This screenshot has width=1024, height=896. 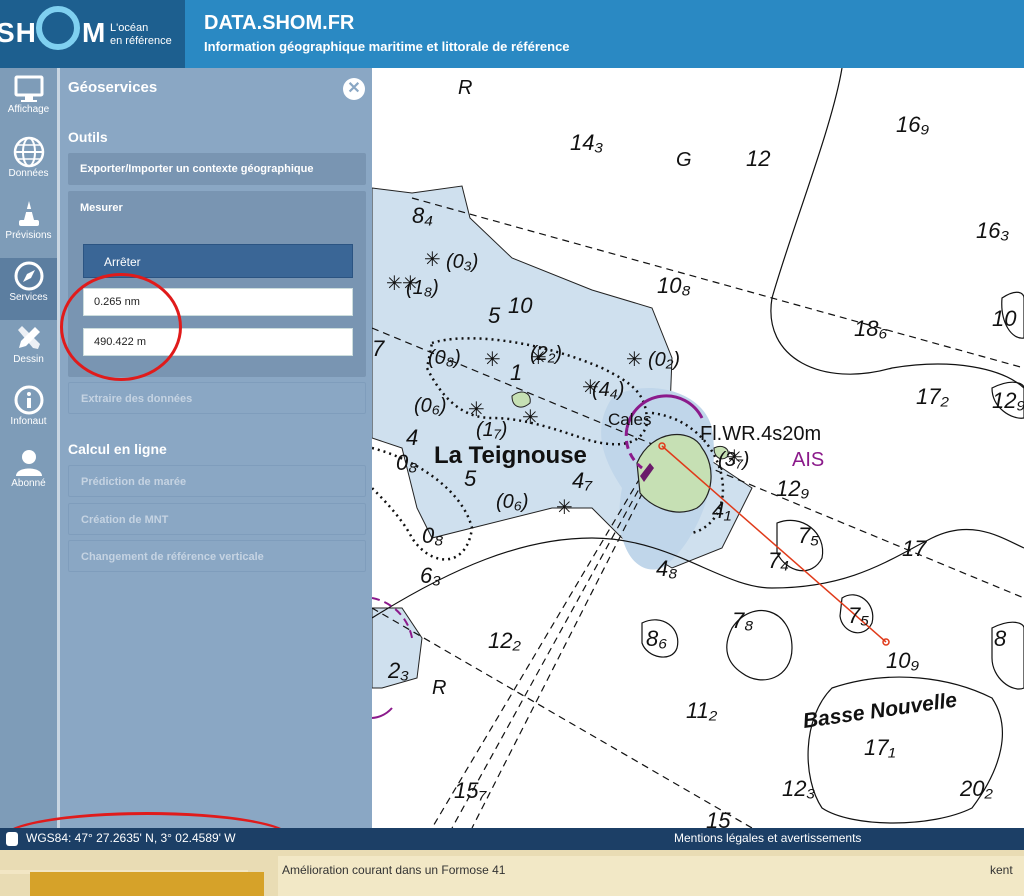 I want to click on nav-donnees: Données, so click(x=28, y=165).